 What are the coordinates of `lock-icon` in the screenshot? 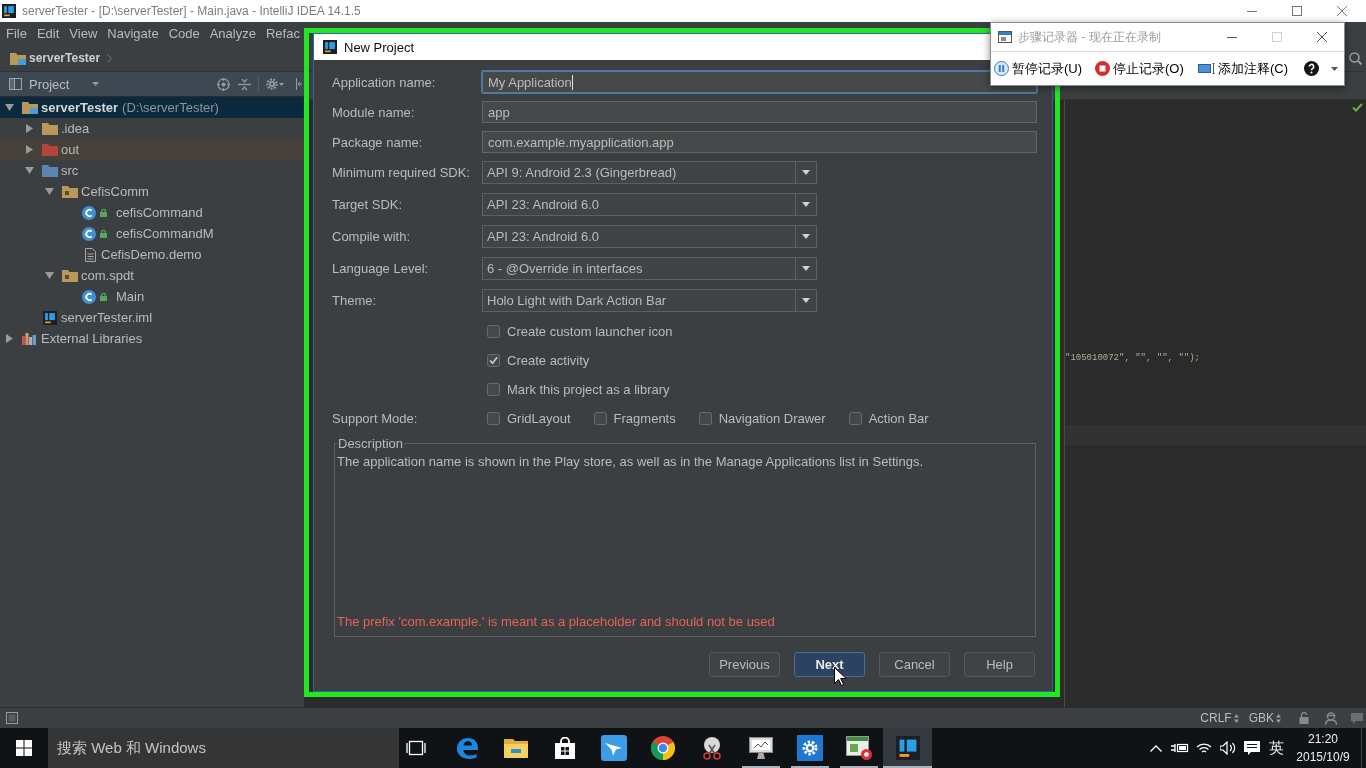 It's located at (1304, 718).